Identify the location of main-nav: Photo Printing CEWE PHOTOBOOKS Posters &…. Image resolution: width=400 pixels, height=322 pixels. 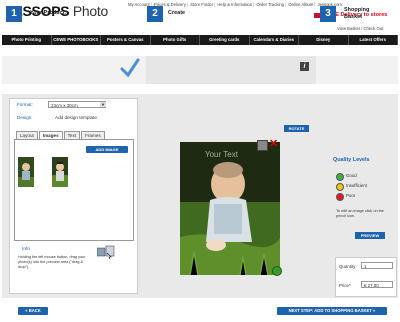
(200, 40).